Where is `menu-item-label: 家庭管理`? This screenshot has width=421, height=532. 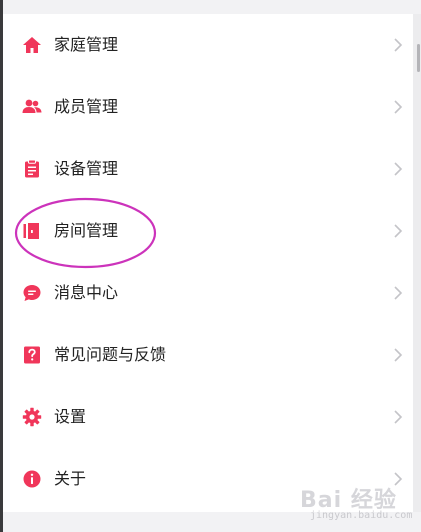 menu-item-label: 家庭管理 is located at coordinates (86, 44).